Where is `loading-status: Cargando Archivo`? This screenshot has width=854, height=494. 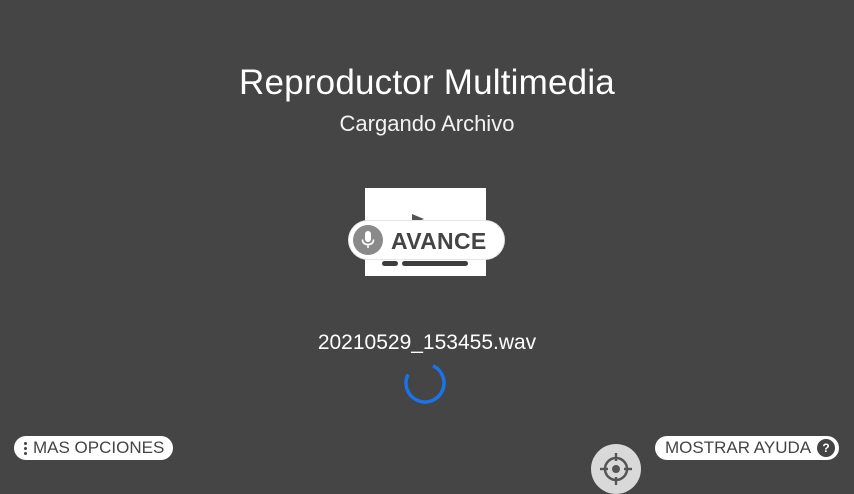 loading-status: Cargando Archivo is located at coordinates (427, 123).